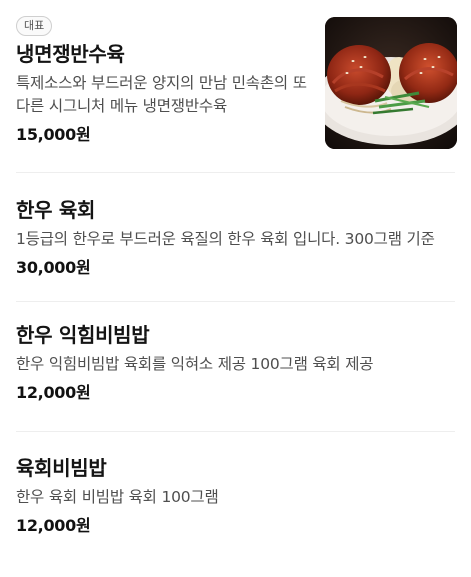 This screenshot has height=577, width=471. Describe the element at coordinates (34, 26) in the screenshot. I see `signature-badge: 대표` at that location.